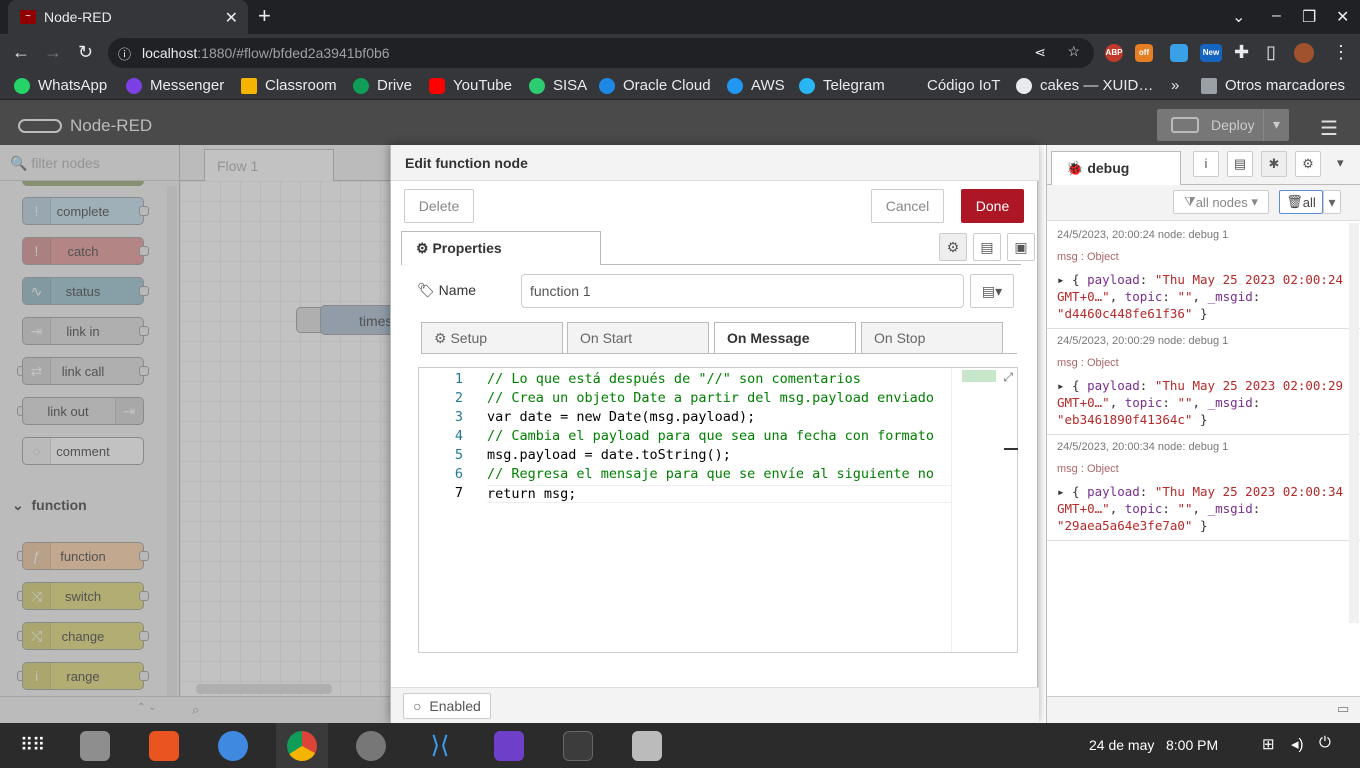  What do you see at coordinates (984, 510) in the screenshot?
I see `code-minimap` at bounding box center [984, 510].